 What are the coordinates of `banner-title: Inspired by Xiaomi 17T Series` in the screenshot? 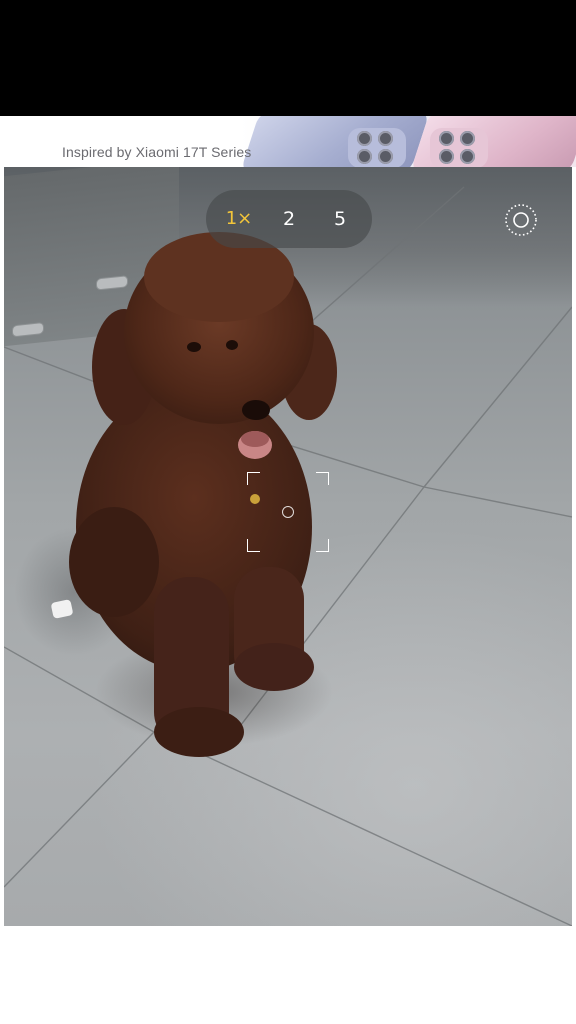 It's located at (157, 152).